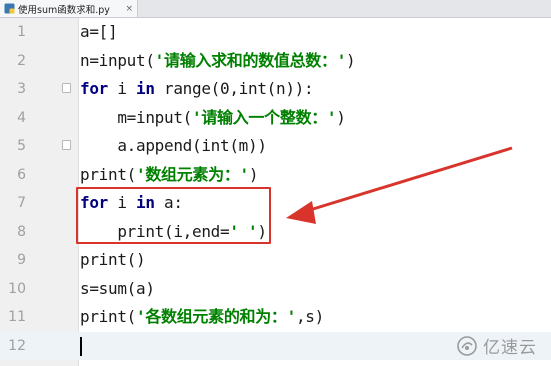  Describe the element at coordinates (510, 348) in the screenshot. I see `watermark-text: 亿速云` at that location.